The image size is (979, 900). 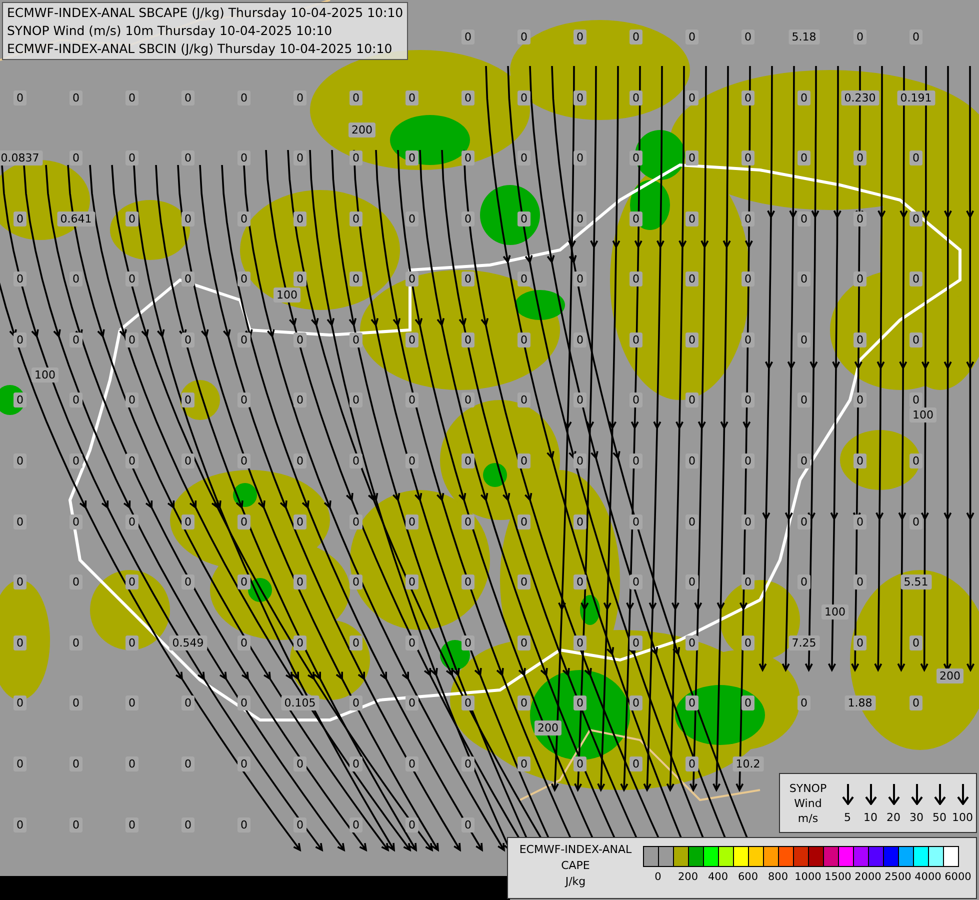 I want to click on station-value: 0.230, so click(x=860, y=98).